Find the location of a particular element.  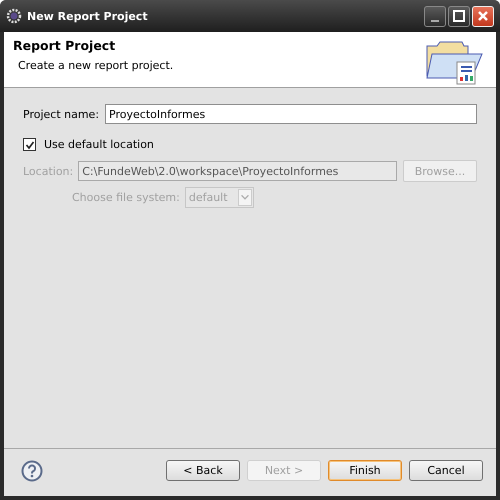

page-description: Create a new report project. is located at coordinates (96, 65).